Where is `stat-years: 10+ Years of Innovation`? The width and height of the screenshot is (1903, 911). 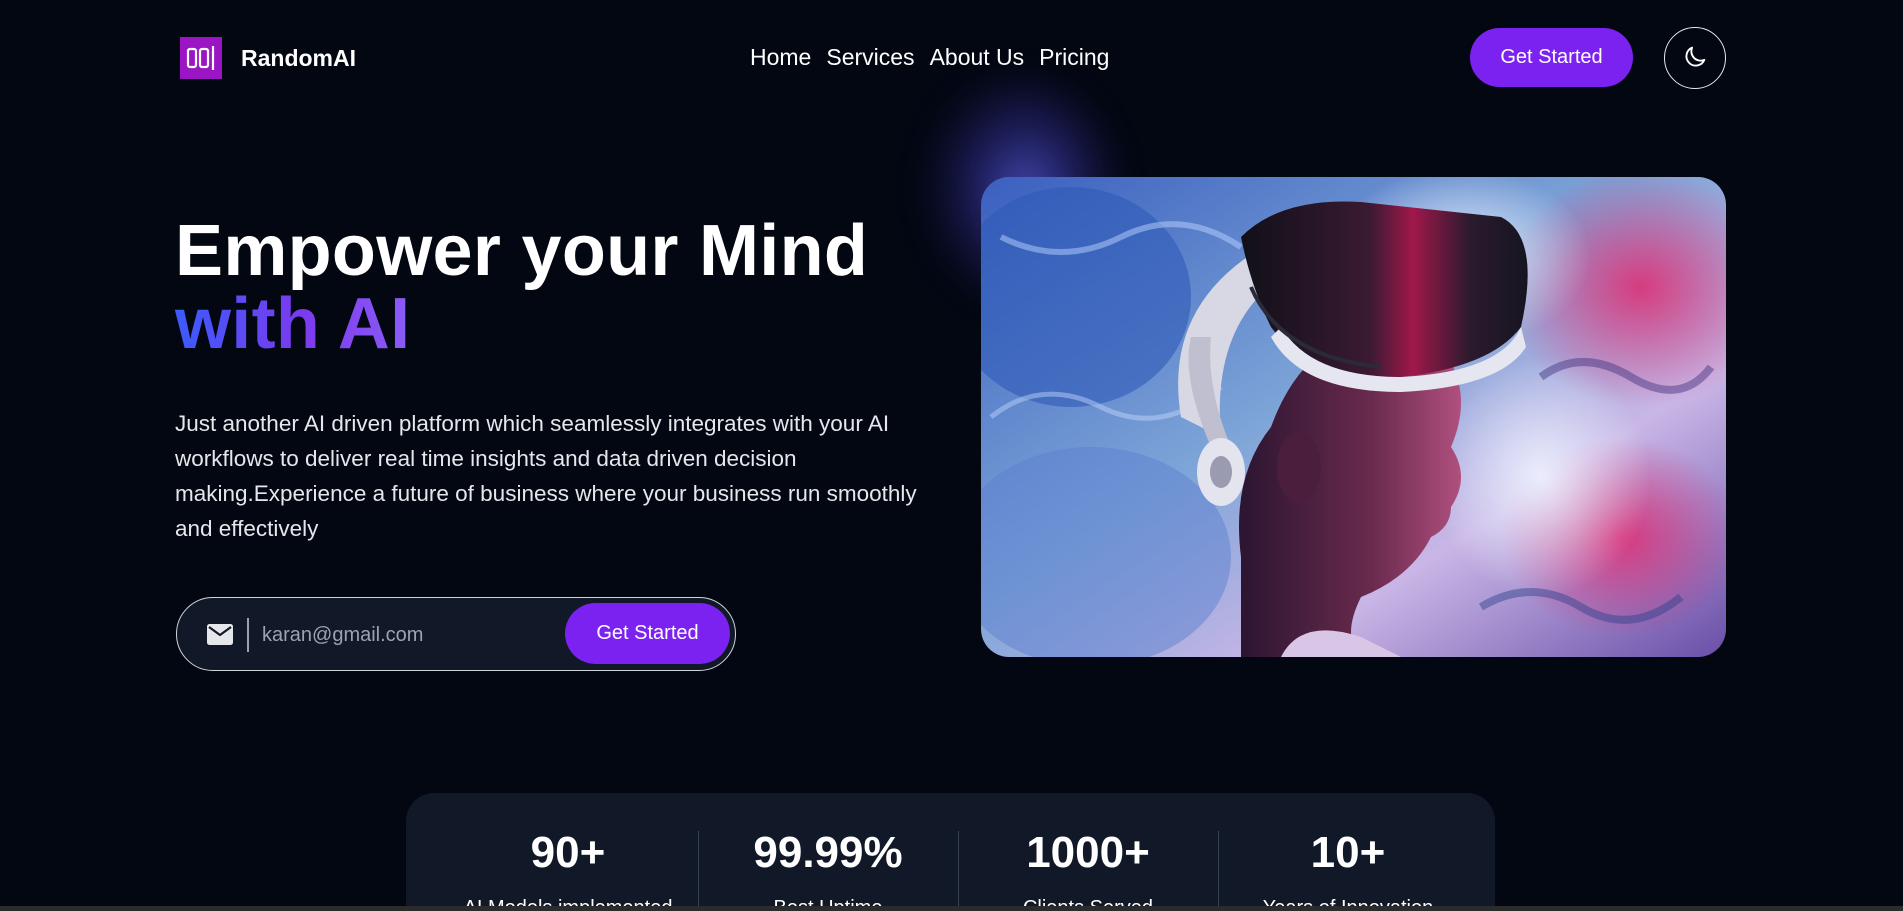
stat-years: 10+ Years of Innovation is located at coordinates (1348, 852).